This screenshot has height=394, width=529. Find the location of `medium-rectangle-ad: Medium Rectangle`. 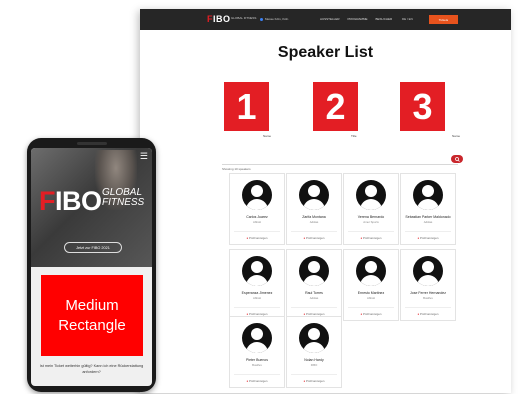

medium-rectangle-ad: Medium Rectangle is located at coordinates (92, 315).